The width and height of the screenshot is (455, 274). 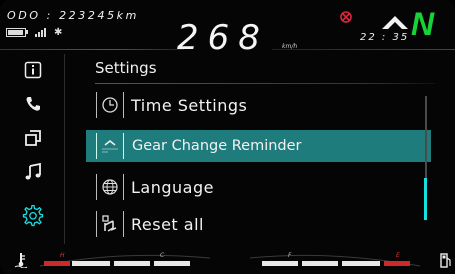 I want to click on engine-warning-icon, so click(x=346, y=18).